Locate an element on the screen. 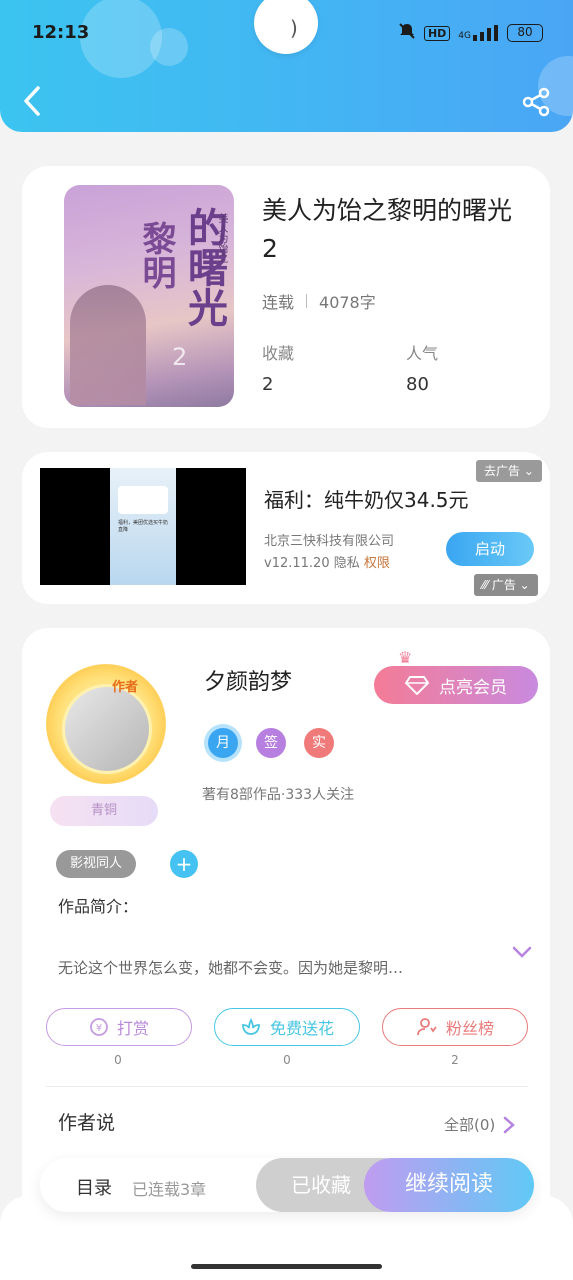 The width and height of the screenshot is (573, 1280). remove-ad-button: 去广告 ⌄ is located at coordinates (509, 471).